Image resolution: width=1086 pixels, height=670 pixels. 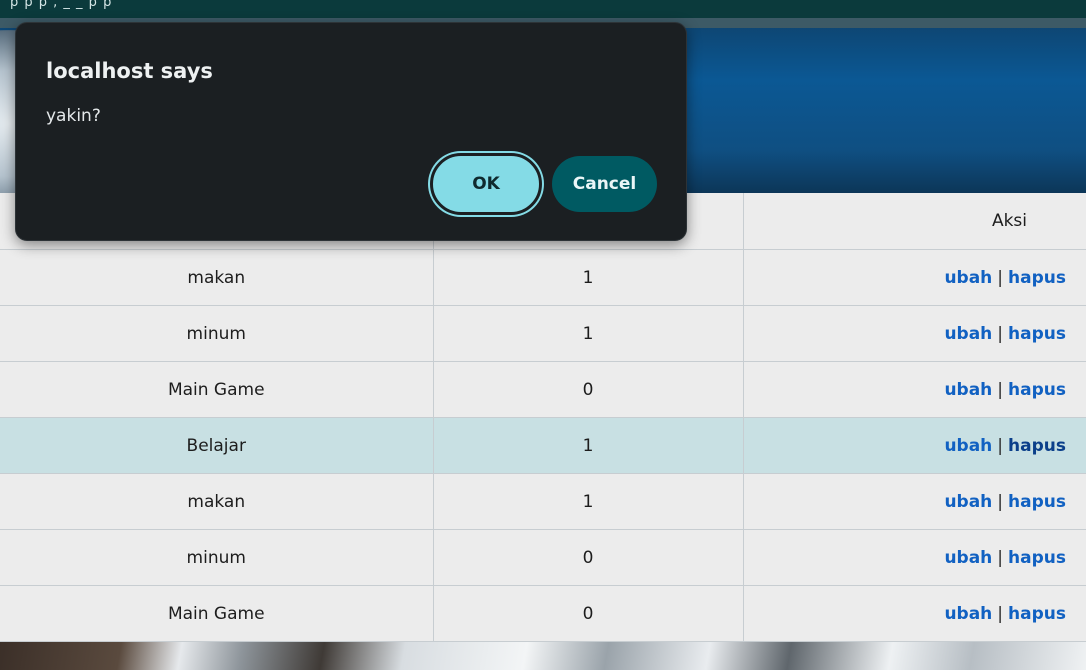 I want to click on ok-button: OK, so click(x=486, y=184).